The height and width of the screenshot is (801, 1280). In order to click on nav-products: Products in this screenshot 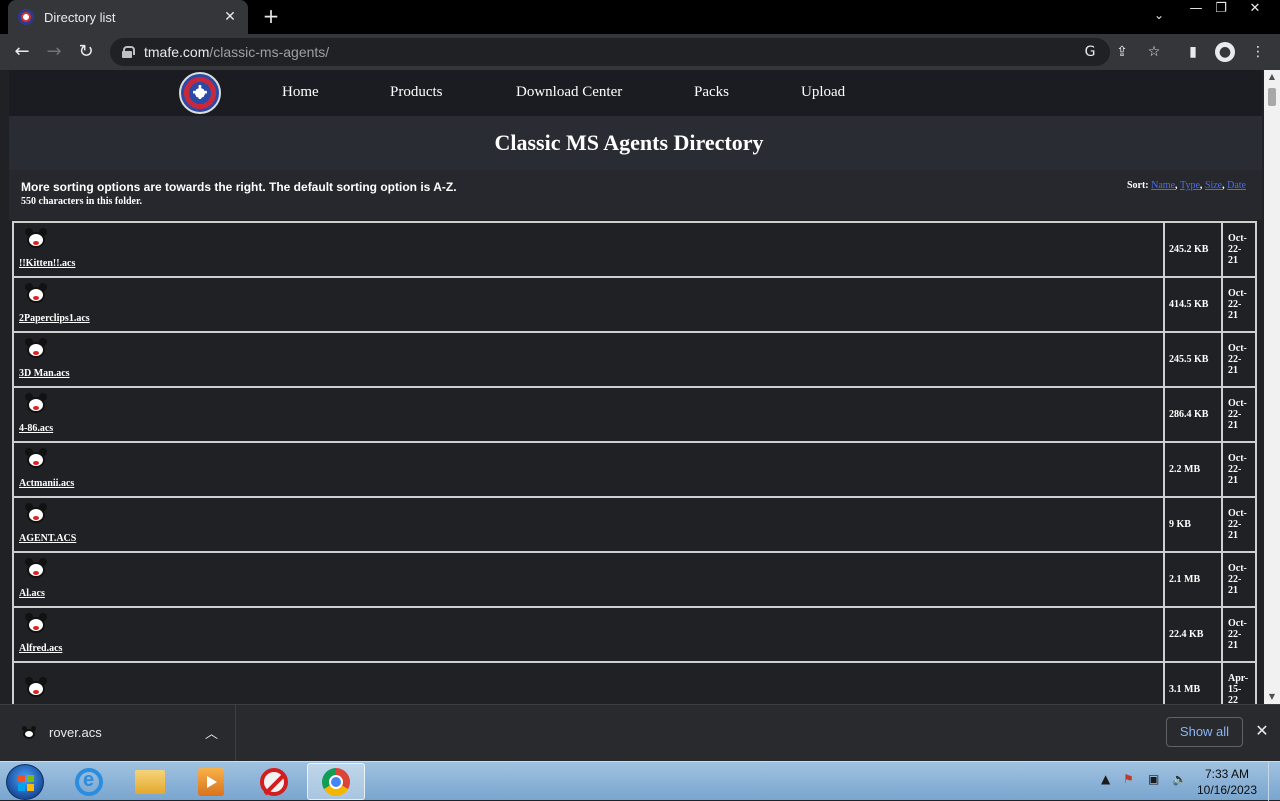, I will do `click(416, 92)`.